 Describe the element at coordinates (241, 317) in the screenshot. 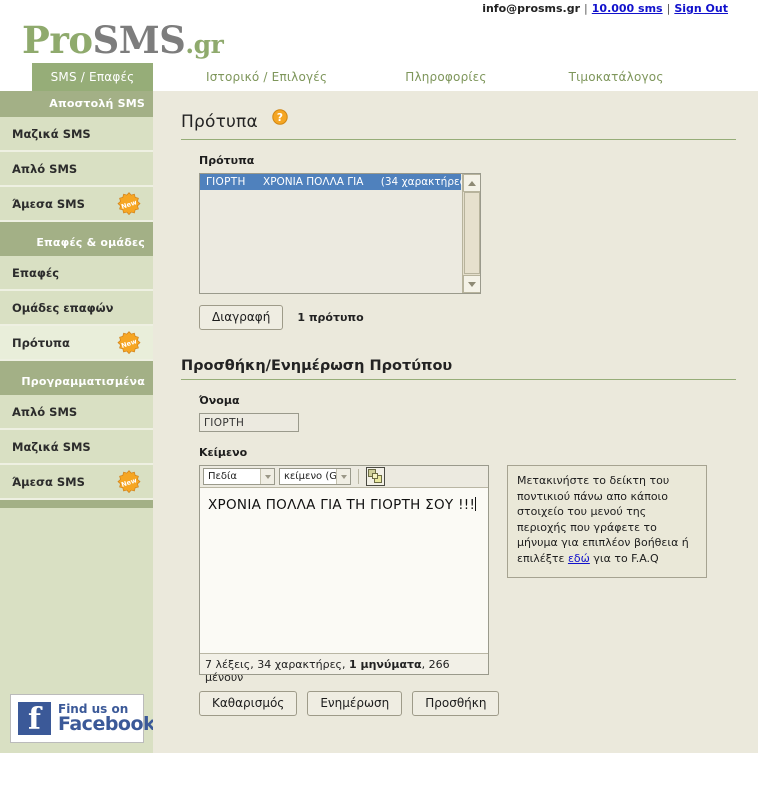

I see `delete-button: Διαγραφή` at that location.